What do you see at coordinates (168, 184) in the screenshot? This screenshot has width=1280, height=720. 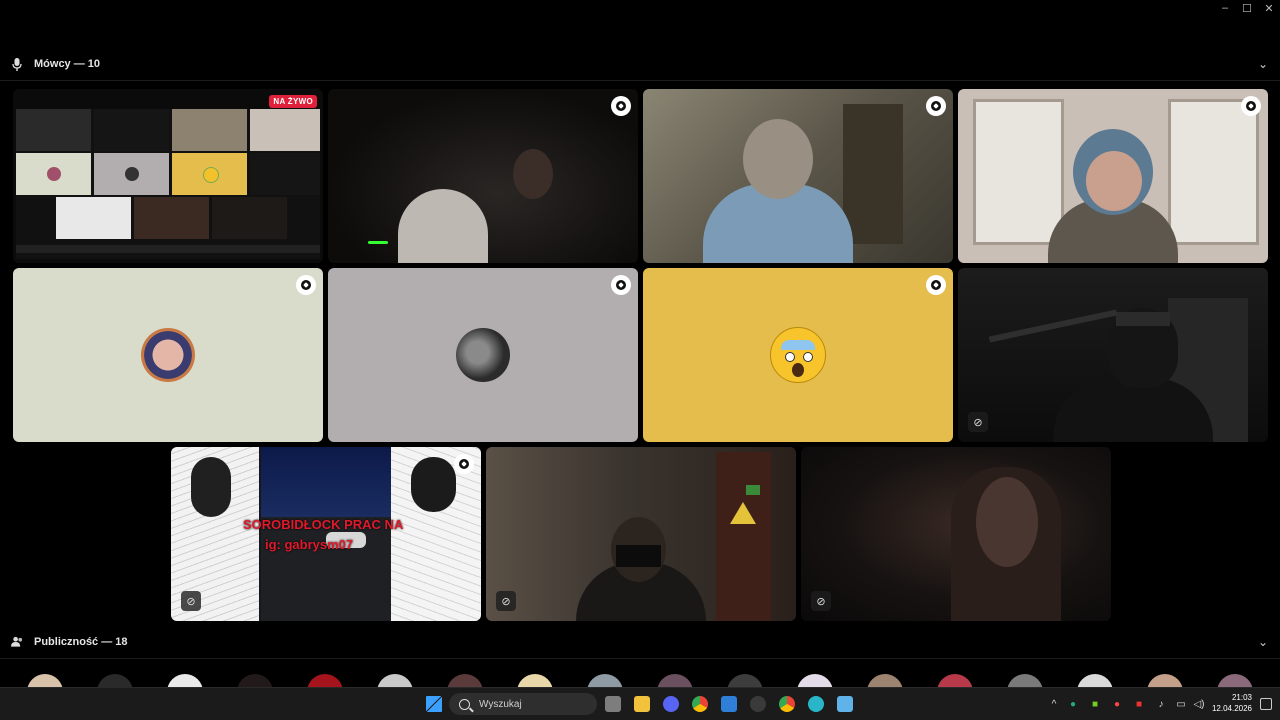 I see `stream-preview` at bounding box center [168, 184].